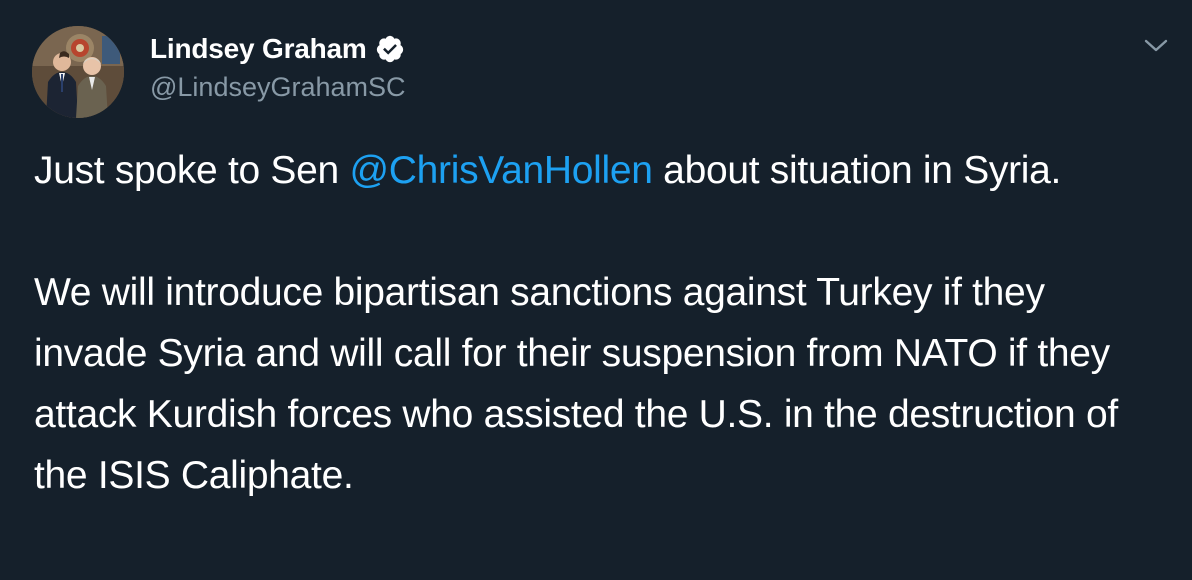 This screenshot has width=1192, height=580. What do you see at coordinates (278, 87) in the screenshot?
I see `author-handle: @LindseyGrahamSC` at bounding box center [278, 87].